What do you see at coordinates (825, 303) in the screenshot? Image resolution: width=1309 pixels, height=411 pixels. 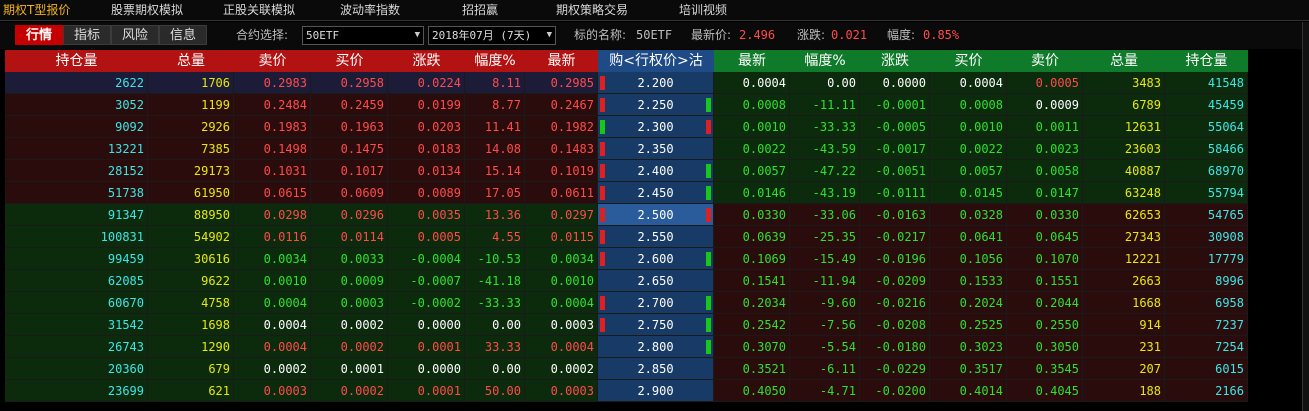 I see `put-cell-1: -9.60` at bounding box center [825, 303].